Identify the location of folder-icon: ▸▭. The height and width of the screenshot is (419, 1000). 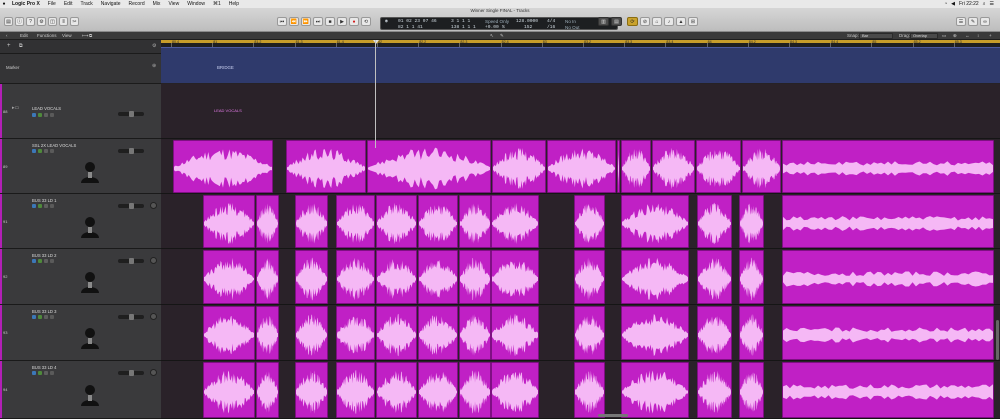
(15, 108).